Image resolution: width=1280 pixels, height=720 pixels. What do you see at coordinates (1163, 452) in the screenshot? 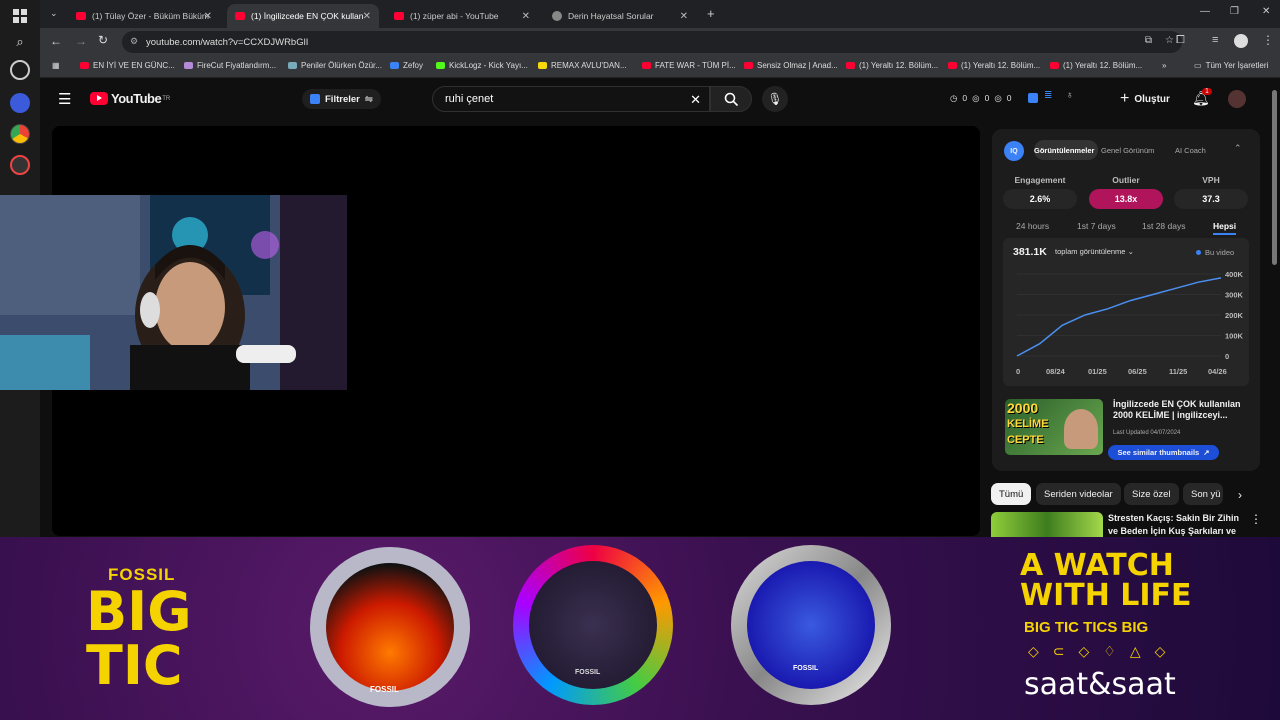
I see `see-similar-thumbnails-button: See similar thumbnails ↗` at bounding box center [1163, 452].